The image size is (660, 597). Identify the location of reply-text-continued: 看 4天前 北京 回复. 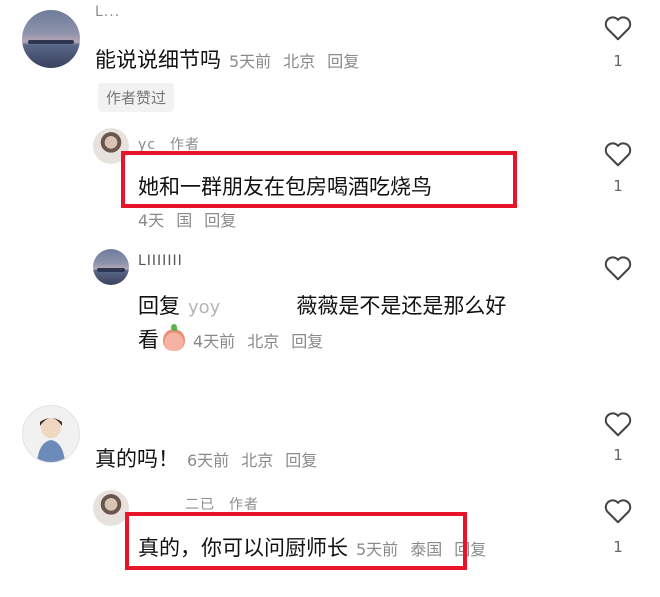
(231, 338).